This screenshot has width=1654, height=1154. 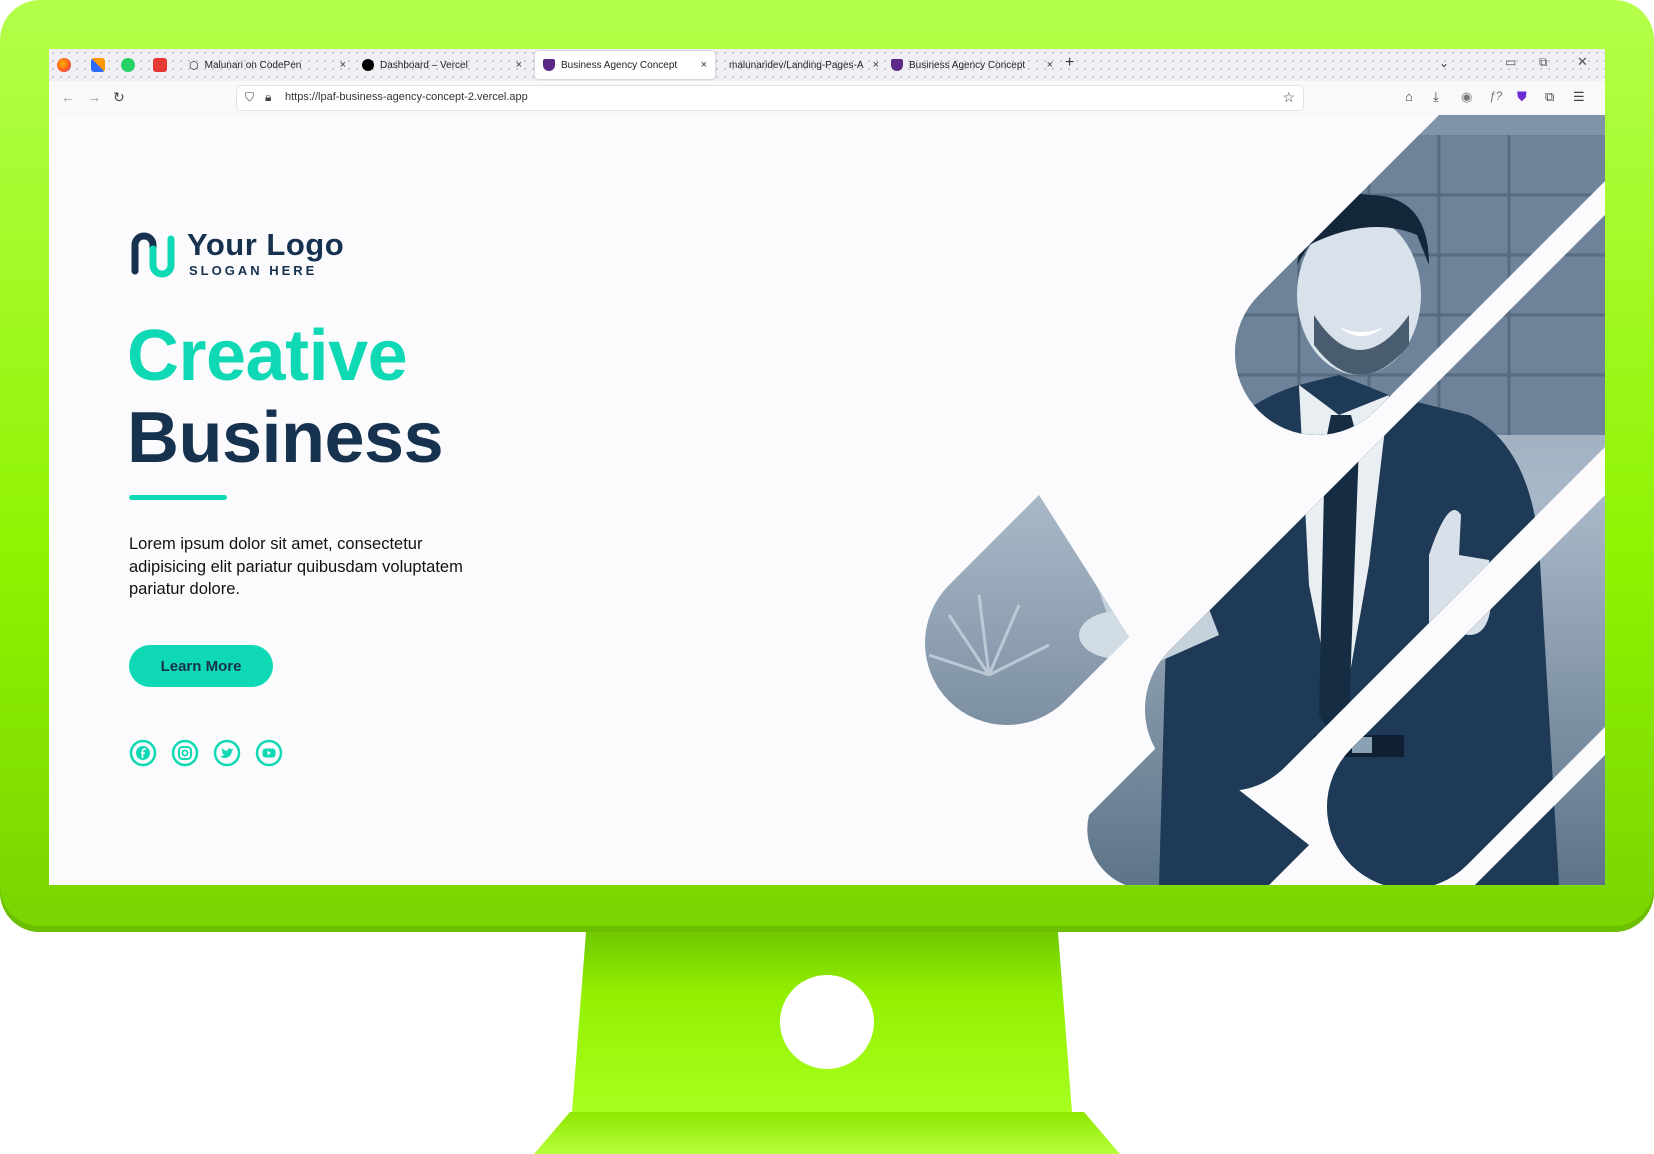 I want to click on home-icon: ⌂, so click(x=1409, y=96).